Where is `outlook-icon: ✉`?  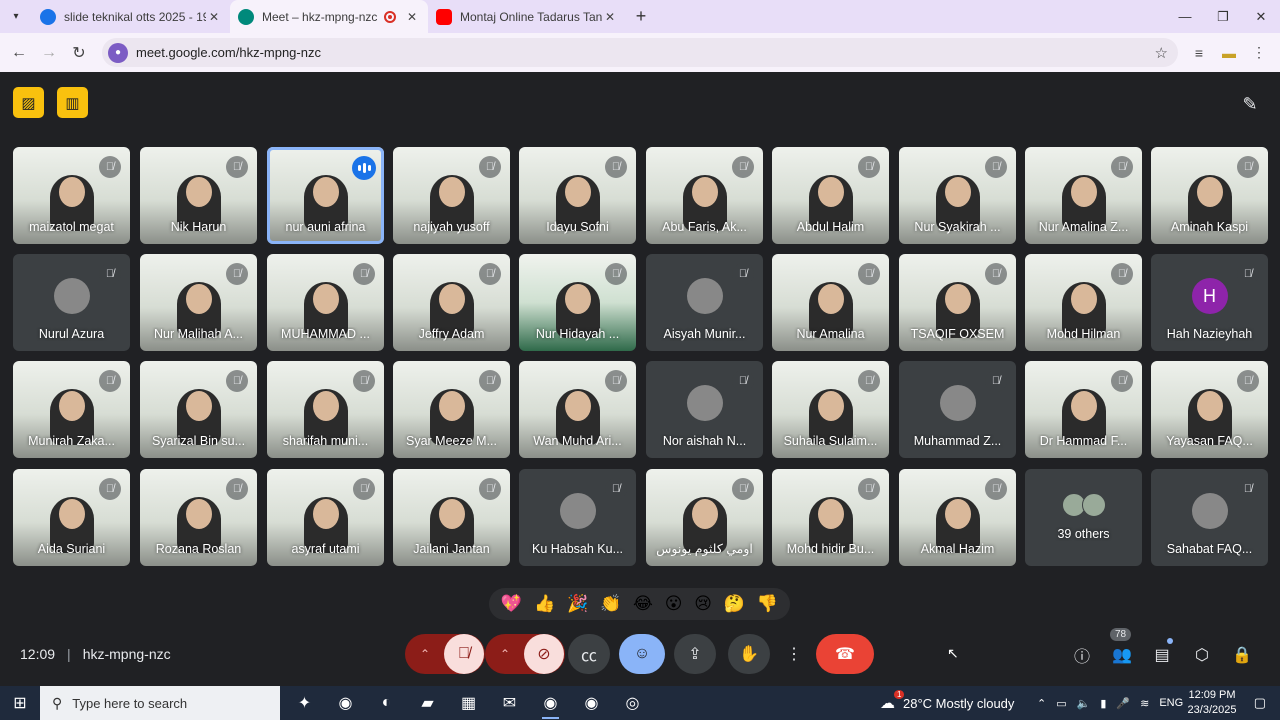
outlook-icon: ✉ is located at coordinates (509, 703).